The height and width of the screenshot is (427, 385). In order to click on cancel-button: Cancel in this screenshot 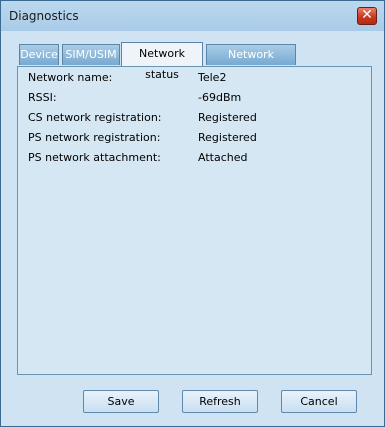, I will do `click(319, 401)`.